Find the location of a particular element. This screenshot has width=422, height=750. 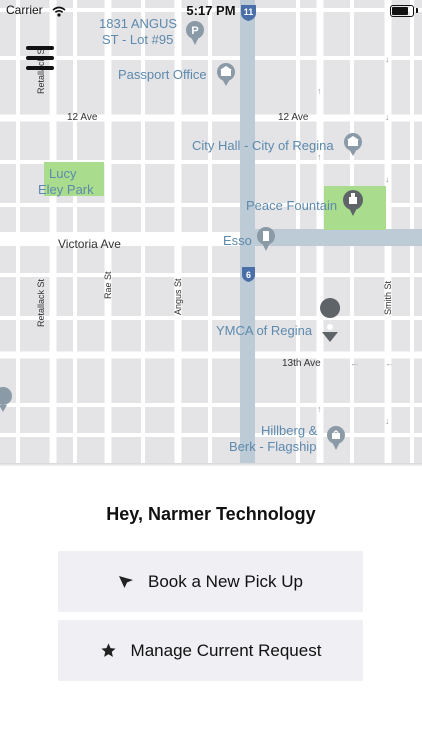

svg-text: Esso is located at coordinates (237, 240).